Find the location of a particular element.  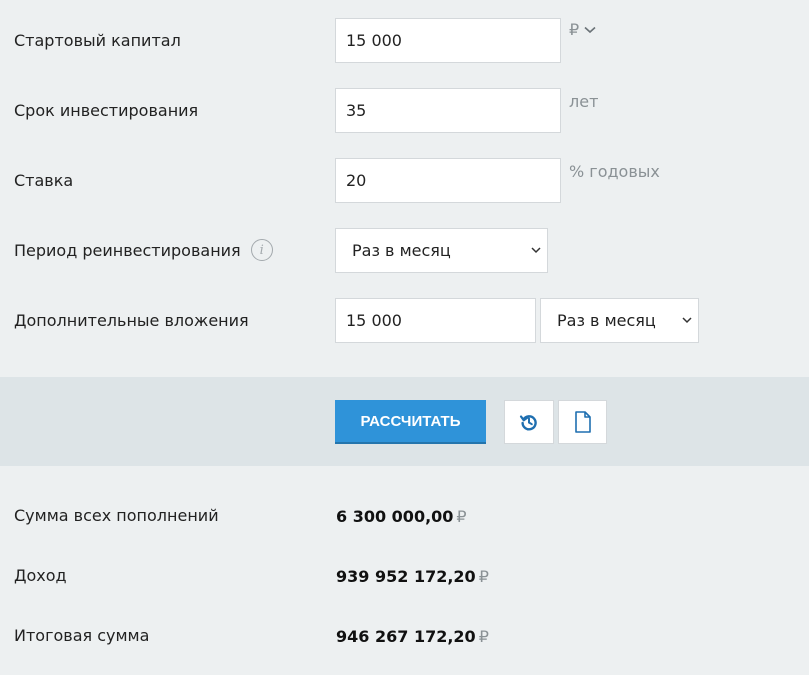

rate-input: 20 is located at coordinates (448, 180).